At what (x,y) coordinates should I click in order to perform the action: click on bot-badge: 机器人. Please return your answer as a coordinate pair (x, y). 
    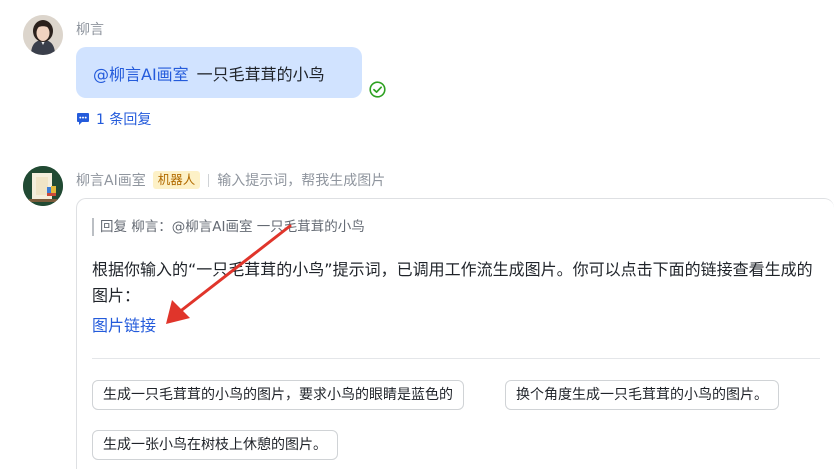
    Looking at the image, I should click on (176, 180).